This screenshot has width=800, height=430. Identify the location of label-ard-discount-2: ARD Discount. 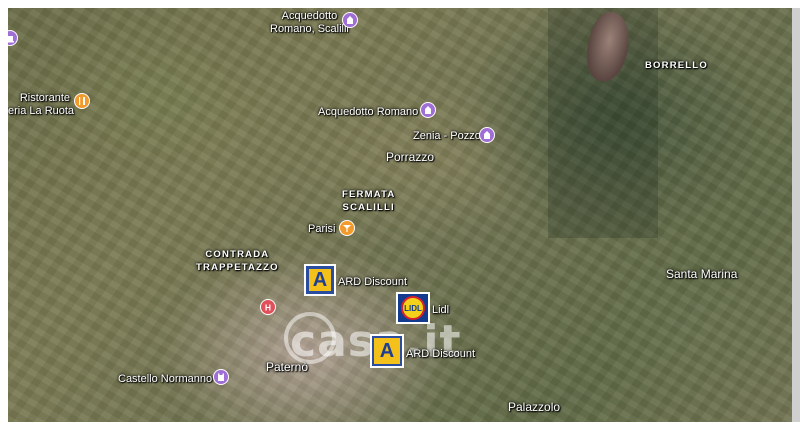
(441, 354).